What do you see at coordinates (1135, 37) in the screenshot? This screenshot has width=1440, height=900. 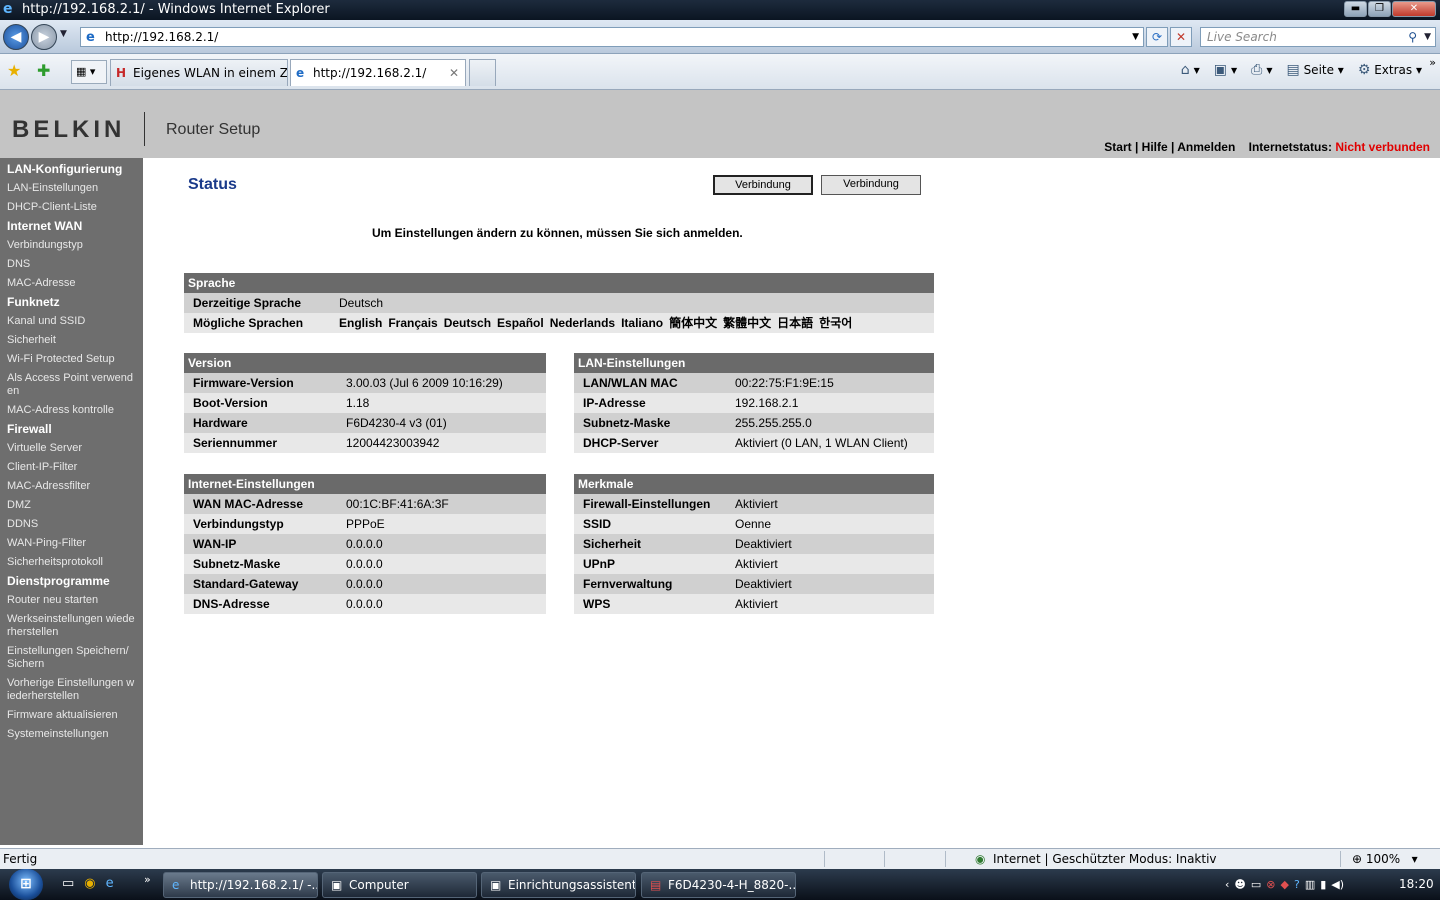 I see `address-dropdown-icon: ▼` at bounding box center [1135, 37].